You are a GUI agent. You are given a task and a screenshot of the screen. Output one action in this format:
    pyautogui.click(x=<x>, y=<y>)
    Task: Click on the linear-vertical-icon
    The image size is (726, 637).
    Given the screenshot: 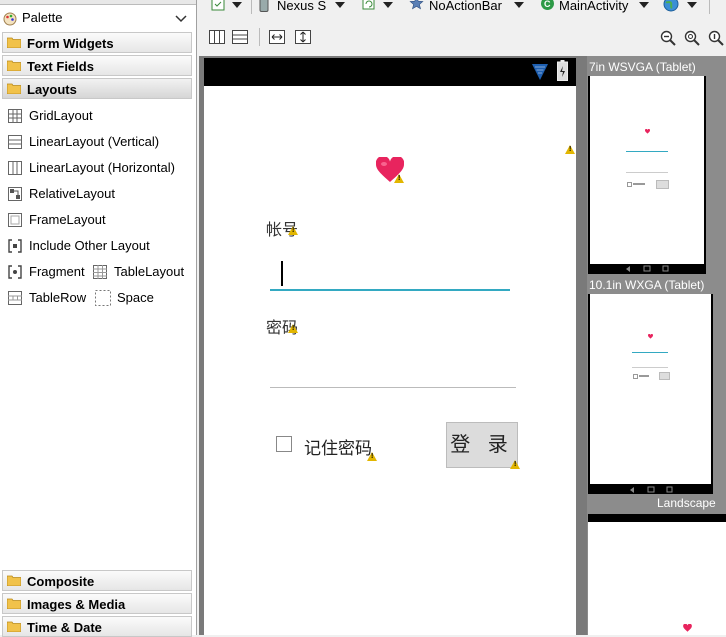 What is the action you would take?
    pyautogui.click(x=15, y=142)
    